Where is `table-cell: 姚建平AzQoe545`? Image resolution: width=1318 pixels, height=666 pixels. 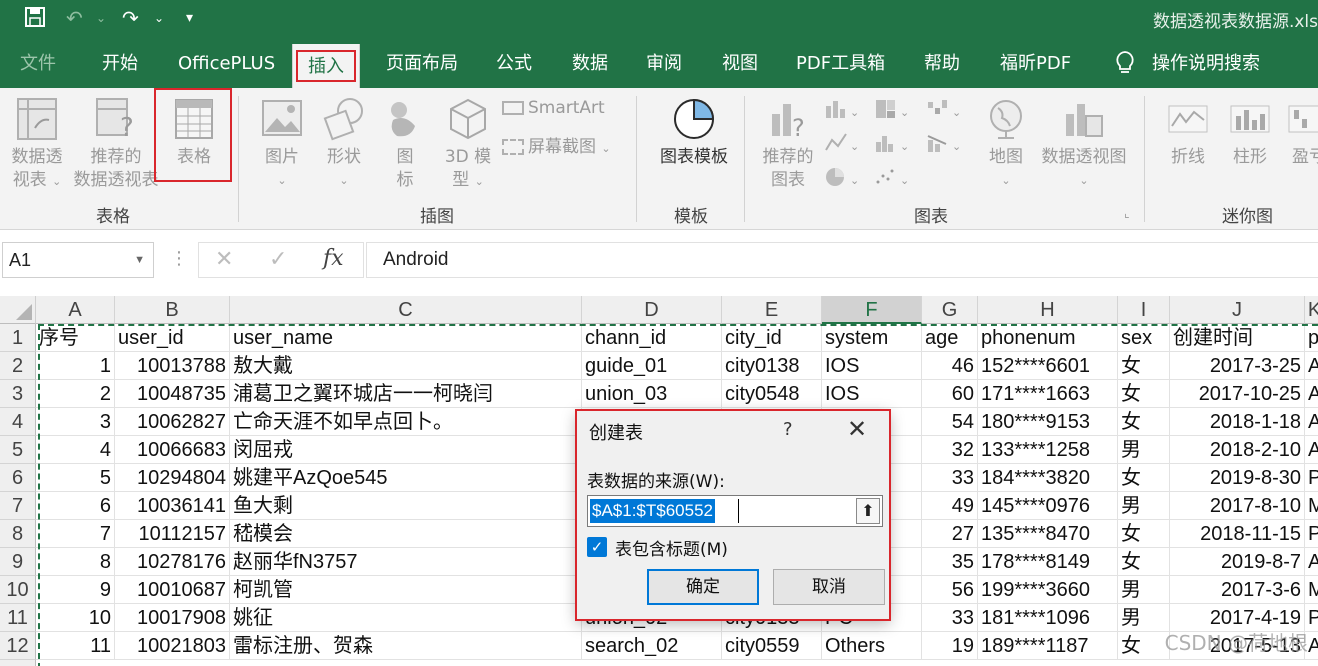 table-cell: 姚建平AzQoe545 is located at coordinates (406, 478).